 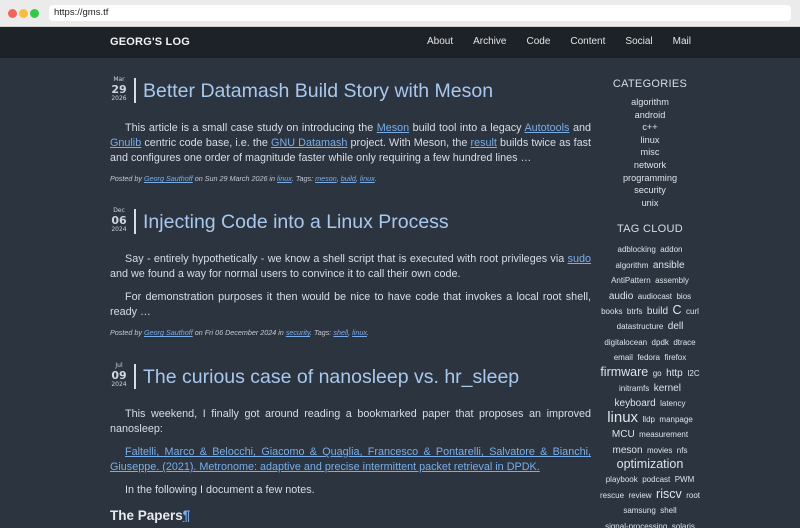 I want to click on tag-link: shell, so click(x=340, y=332).